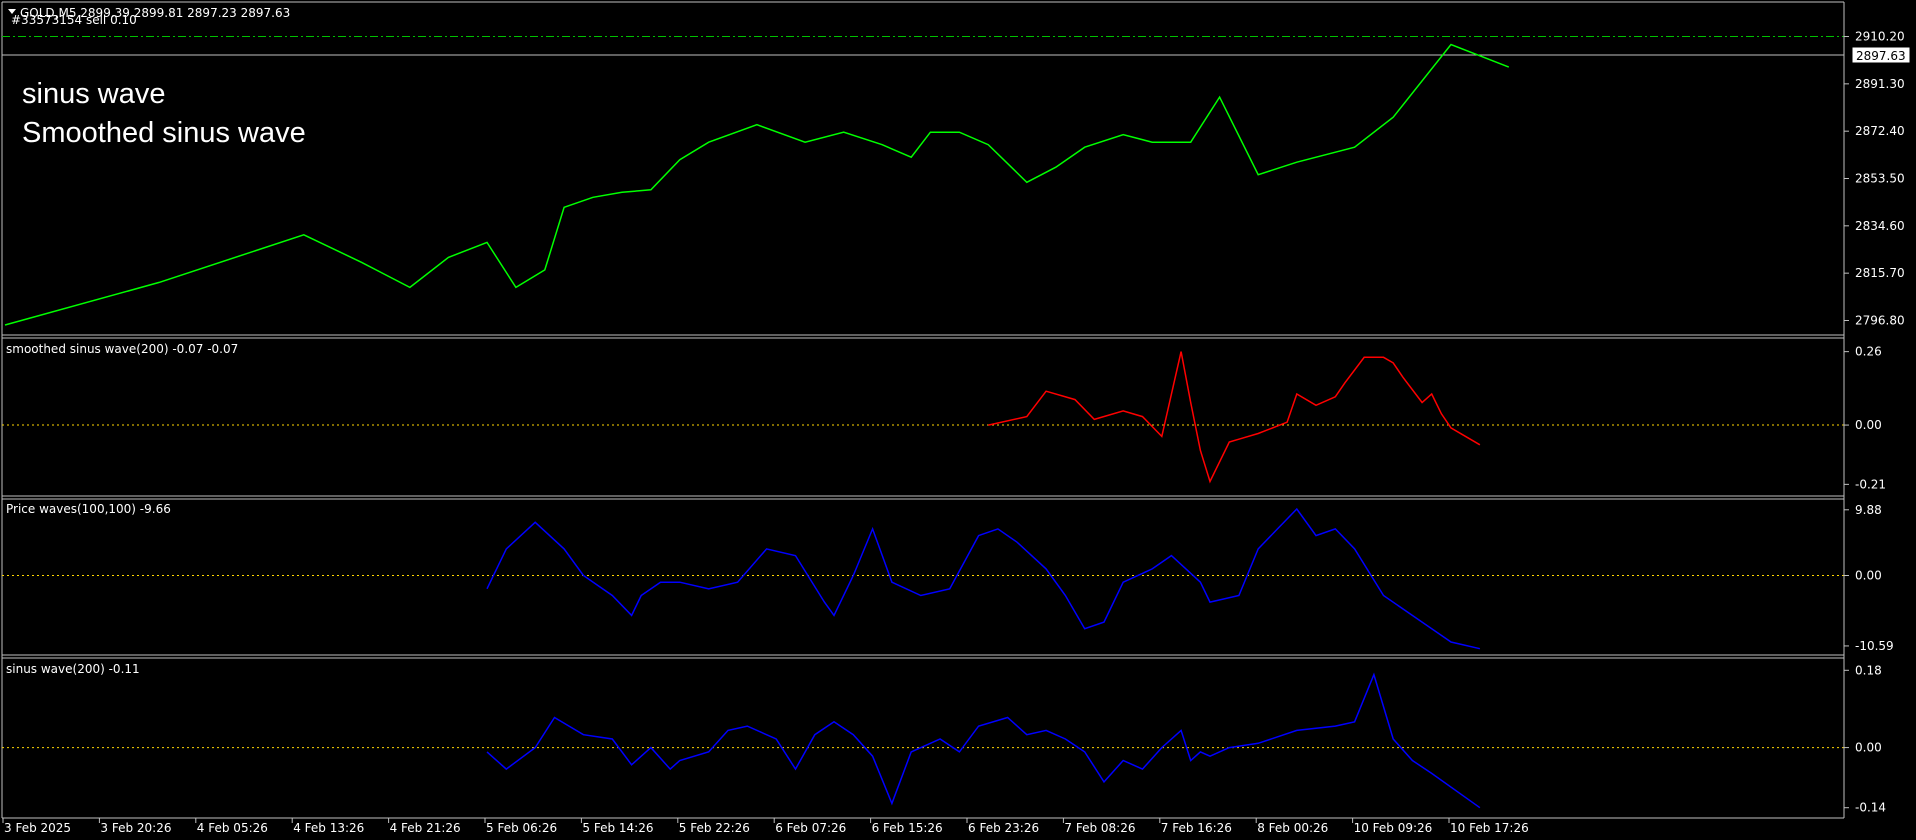 The height and width of the screenshot is (840, 1916). What do you see at coordinates (74, 20) in the screenshot?
I see `order-label: #33573154 sell 0.10` at bounding box center [74, 20].